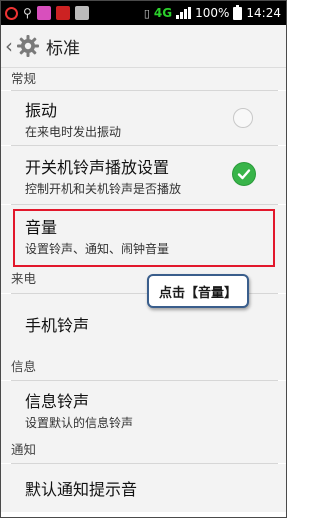 The image size is (320, 518). Describe the element at coordinates (238, 12) in the screenshot. I see `battery-icon` at that location.